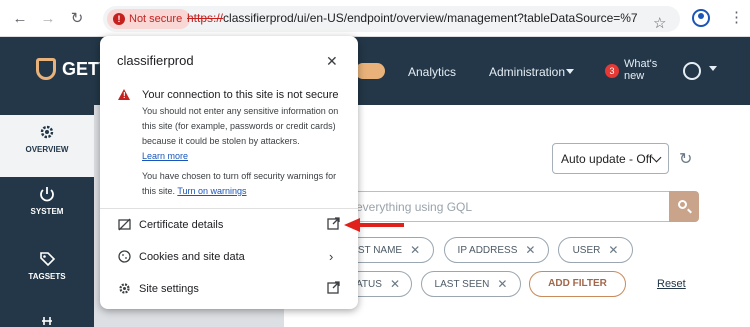  What do you see at coordinates (124, 94) in the screenshot?
I see `warning-triangle-icon` at bounding box center [124, 94].